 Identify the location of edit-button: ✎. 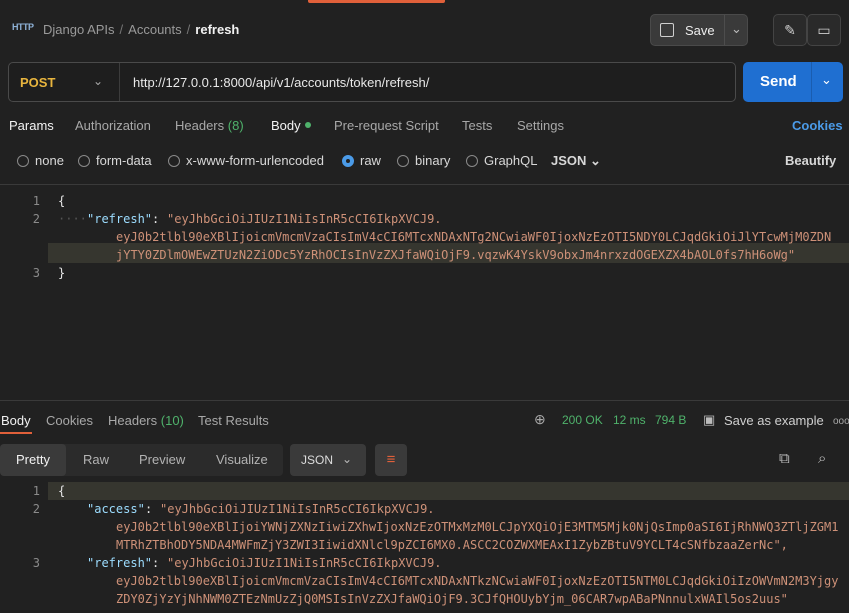
(790, 30).